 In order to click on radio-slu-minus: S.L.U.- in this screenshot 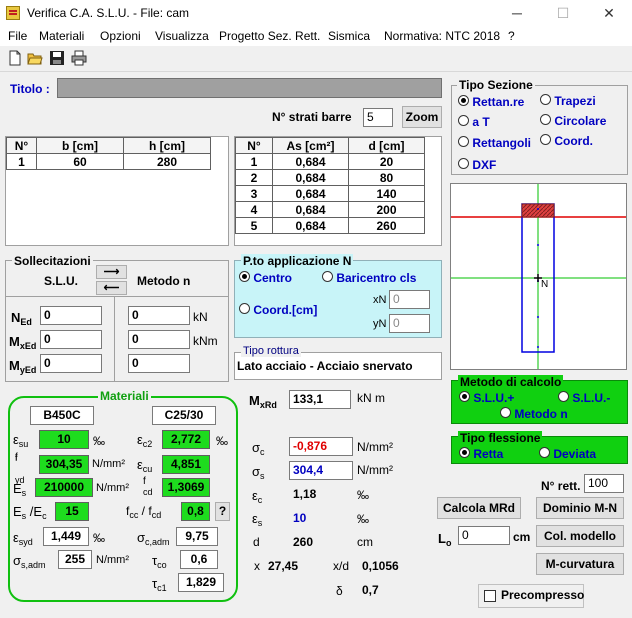, I will do `click(584, 398)`.